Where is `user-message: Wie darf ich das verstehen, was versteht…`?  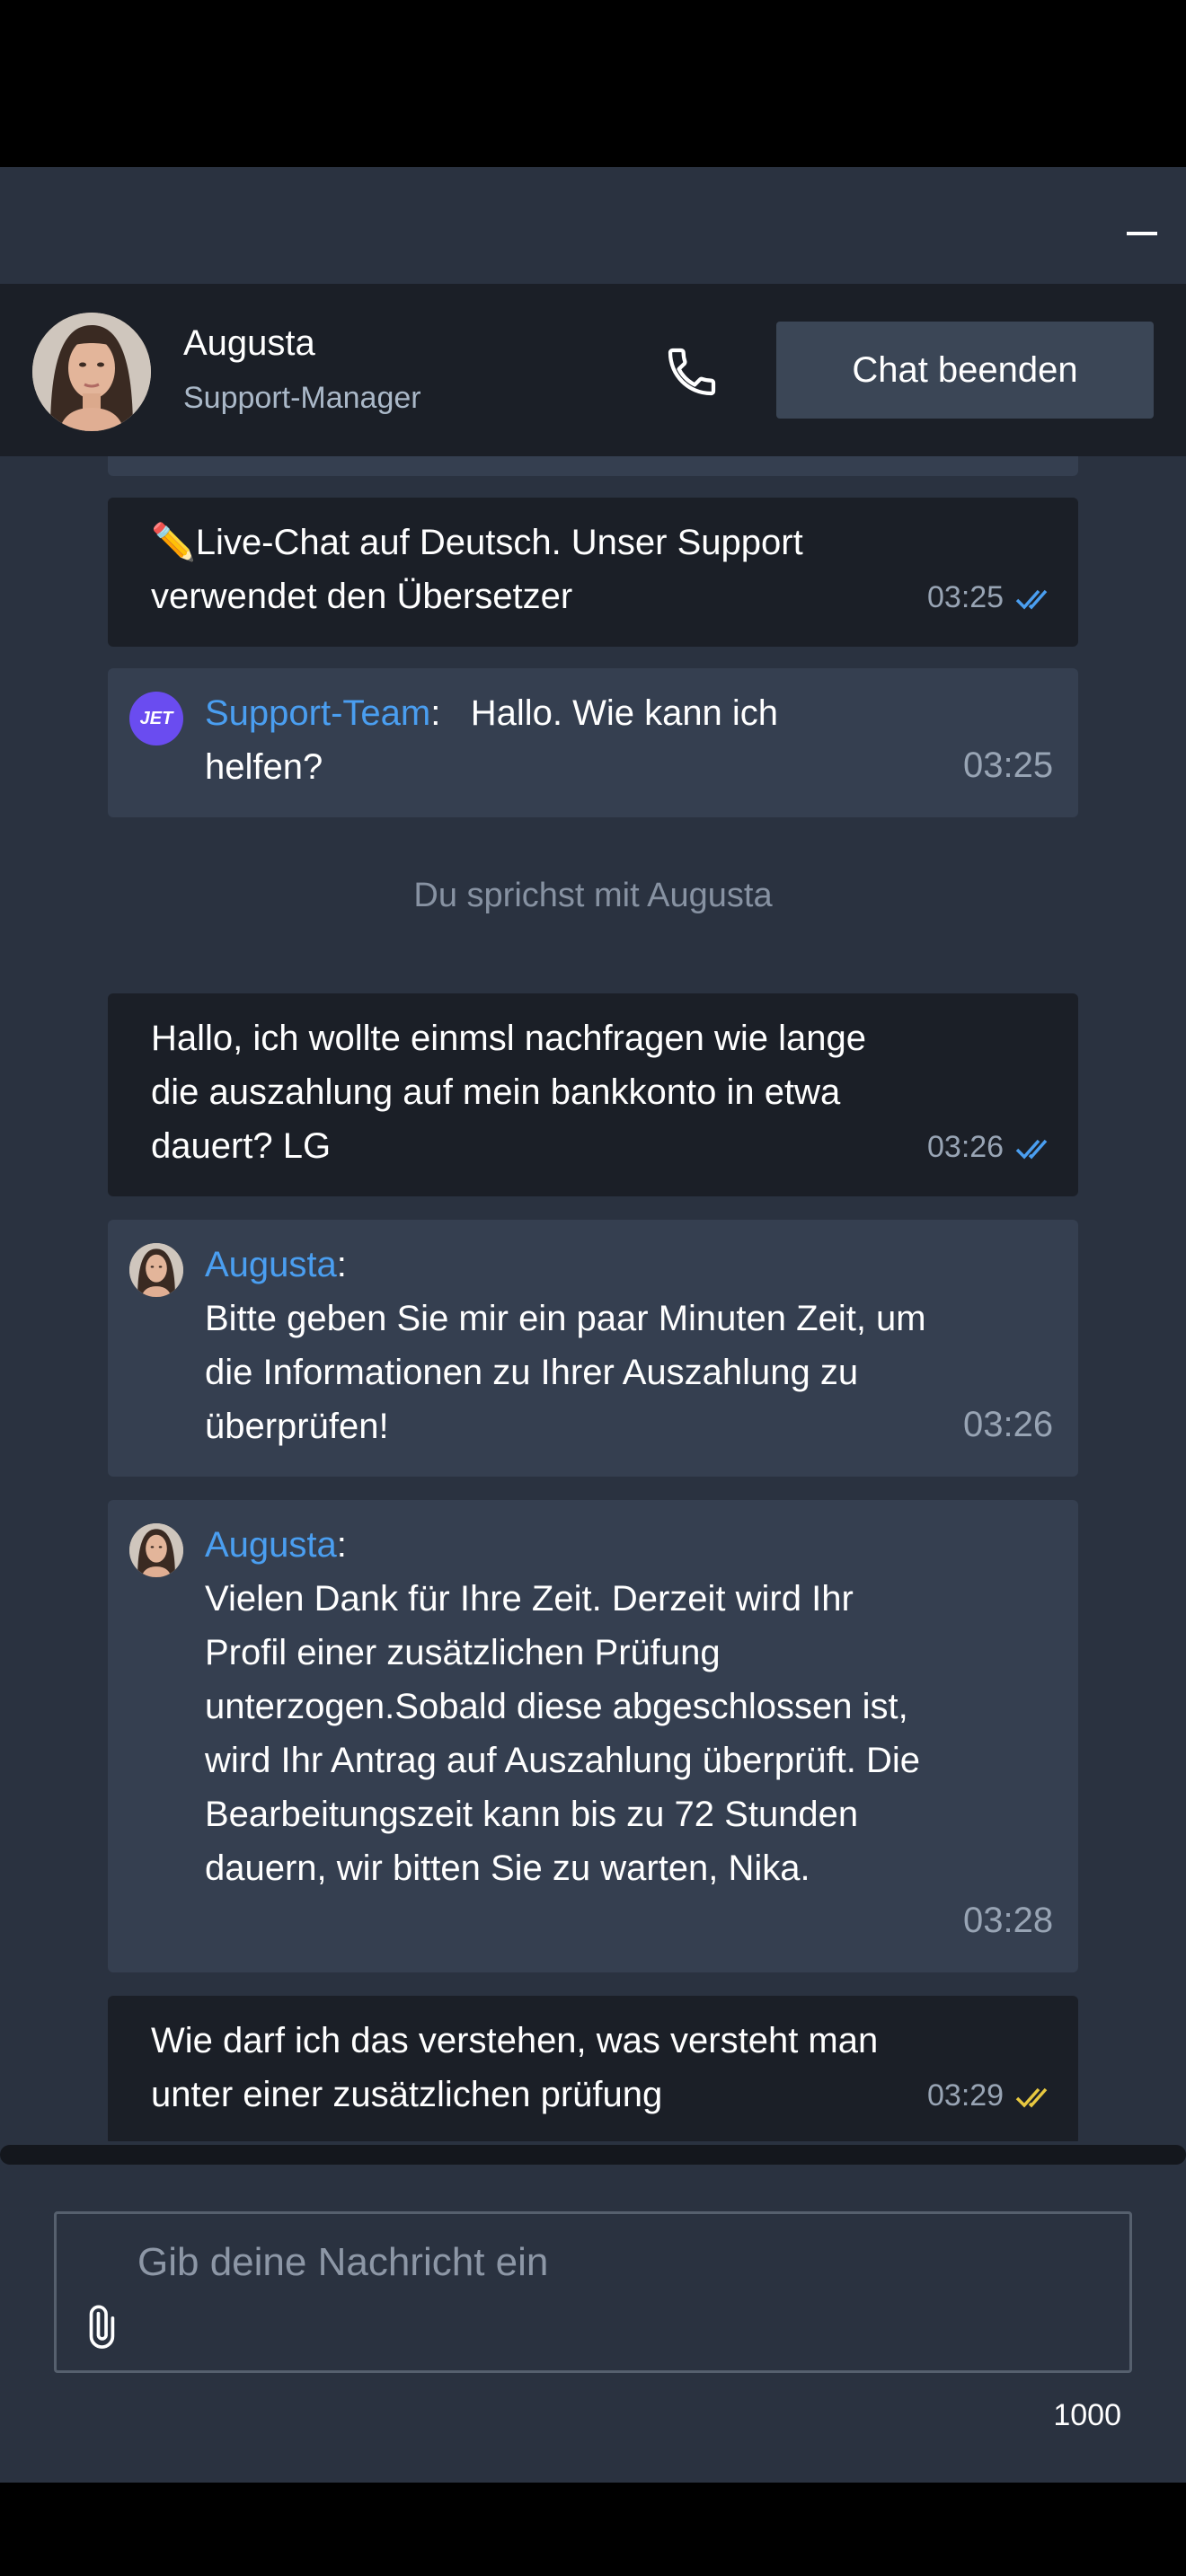
user-message: Wie darf ich das verstehen, was versteht… is located at coordinates (593, 2068).